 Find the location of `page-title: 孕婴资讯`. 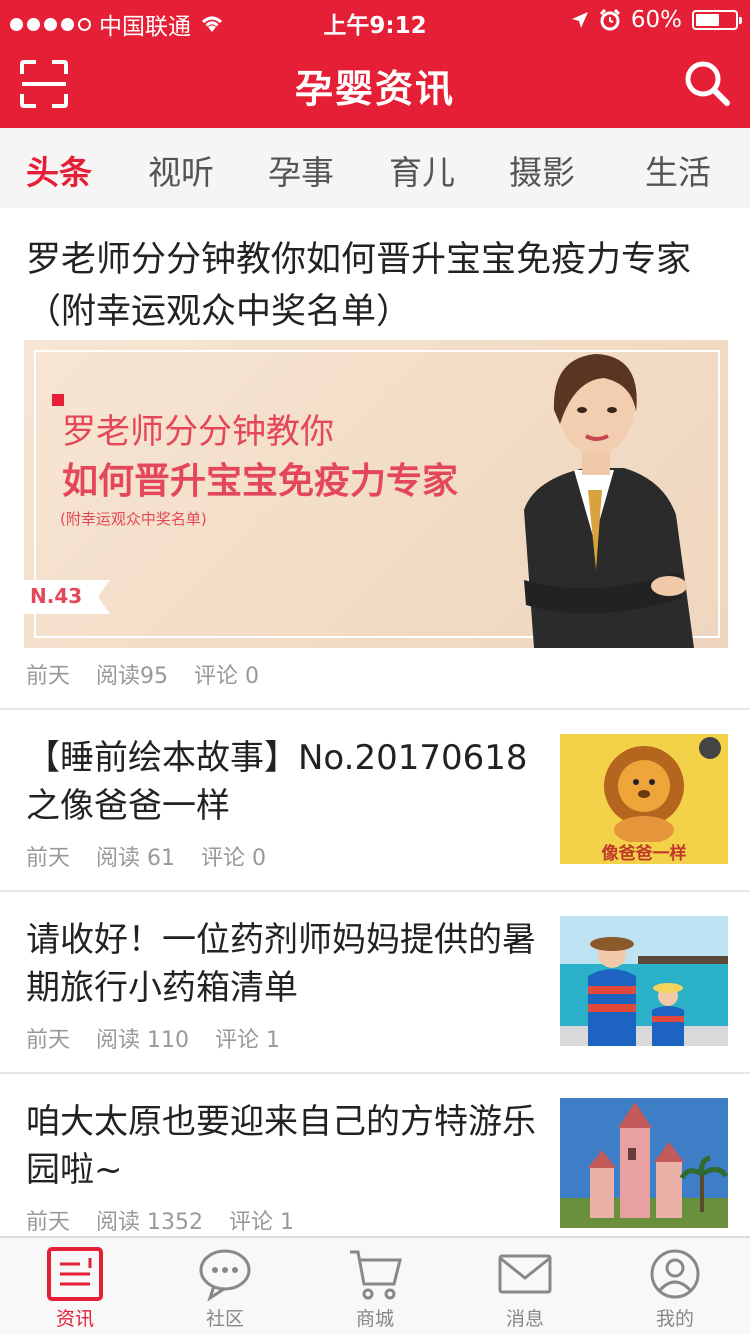

page-title: 孕婴资讯 is located at coordinates (374, 89).